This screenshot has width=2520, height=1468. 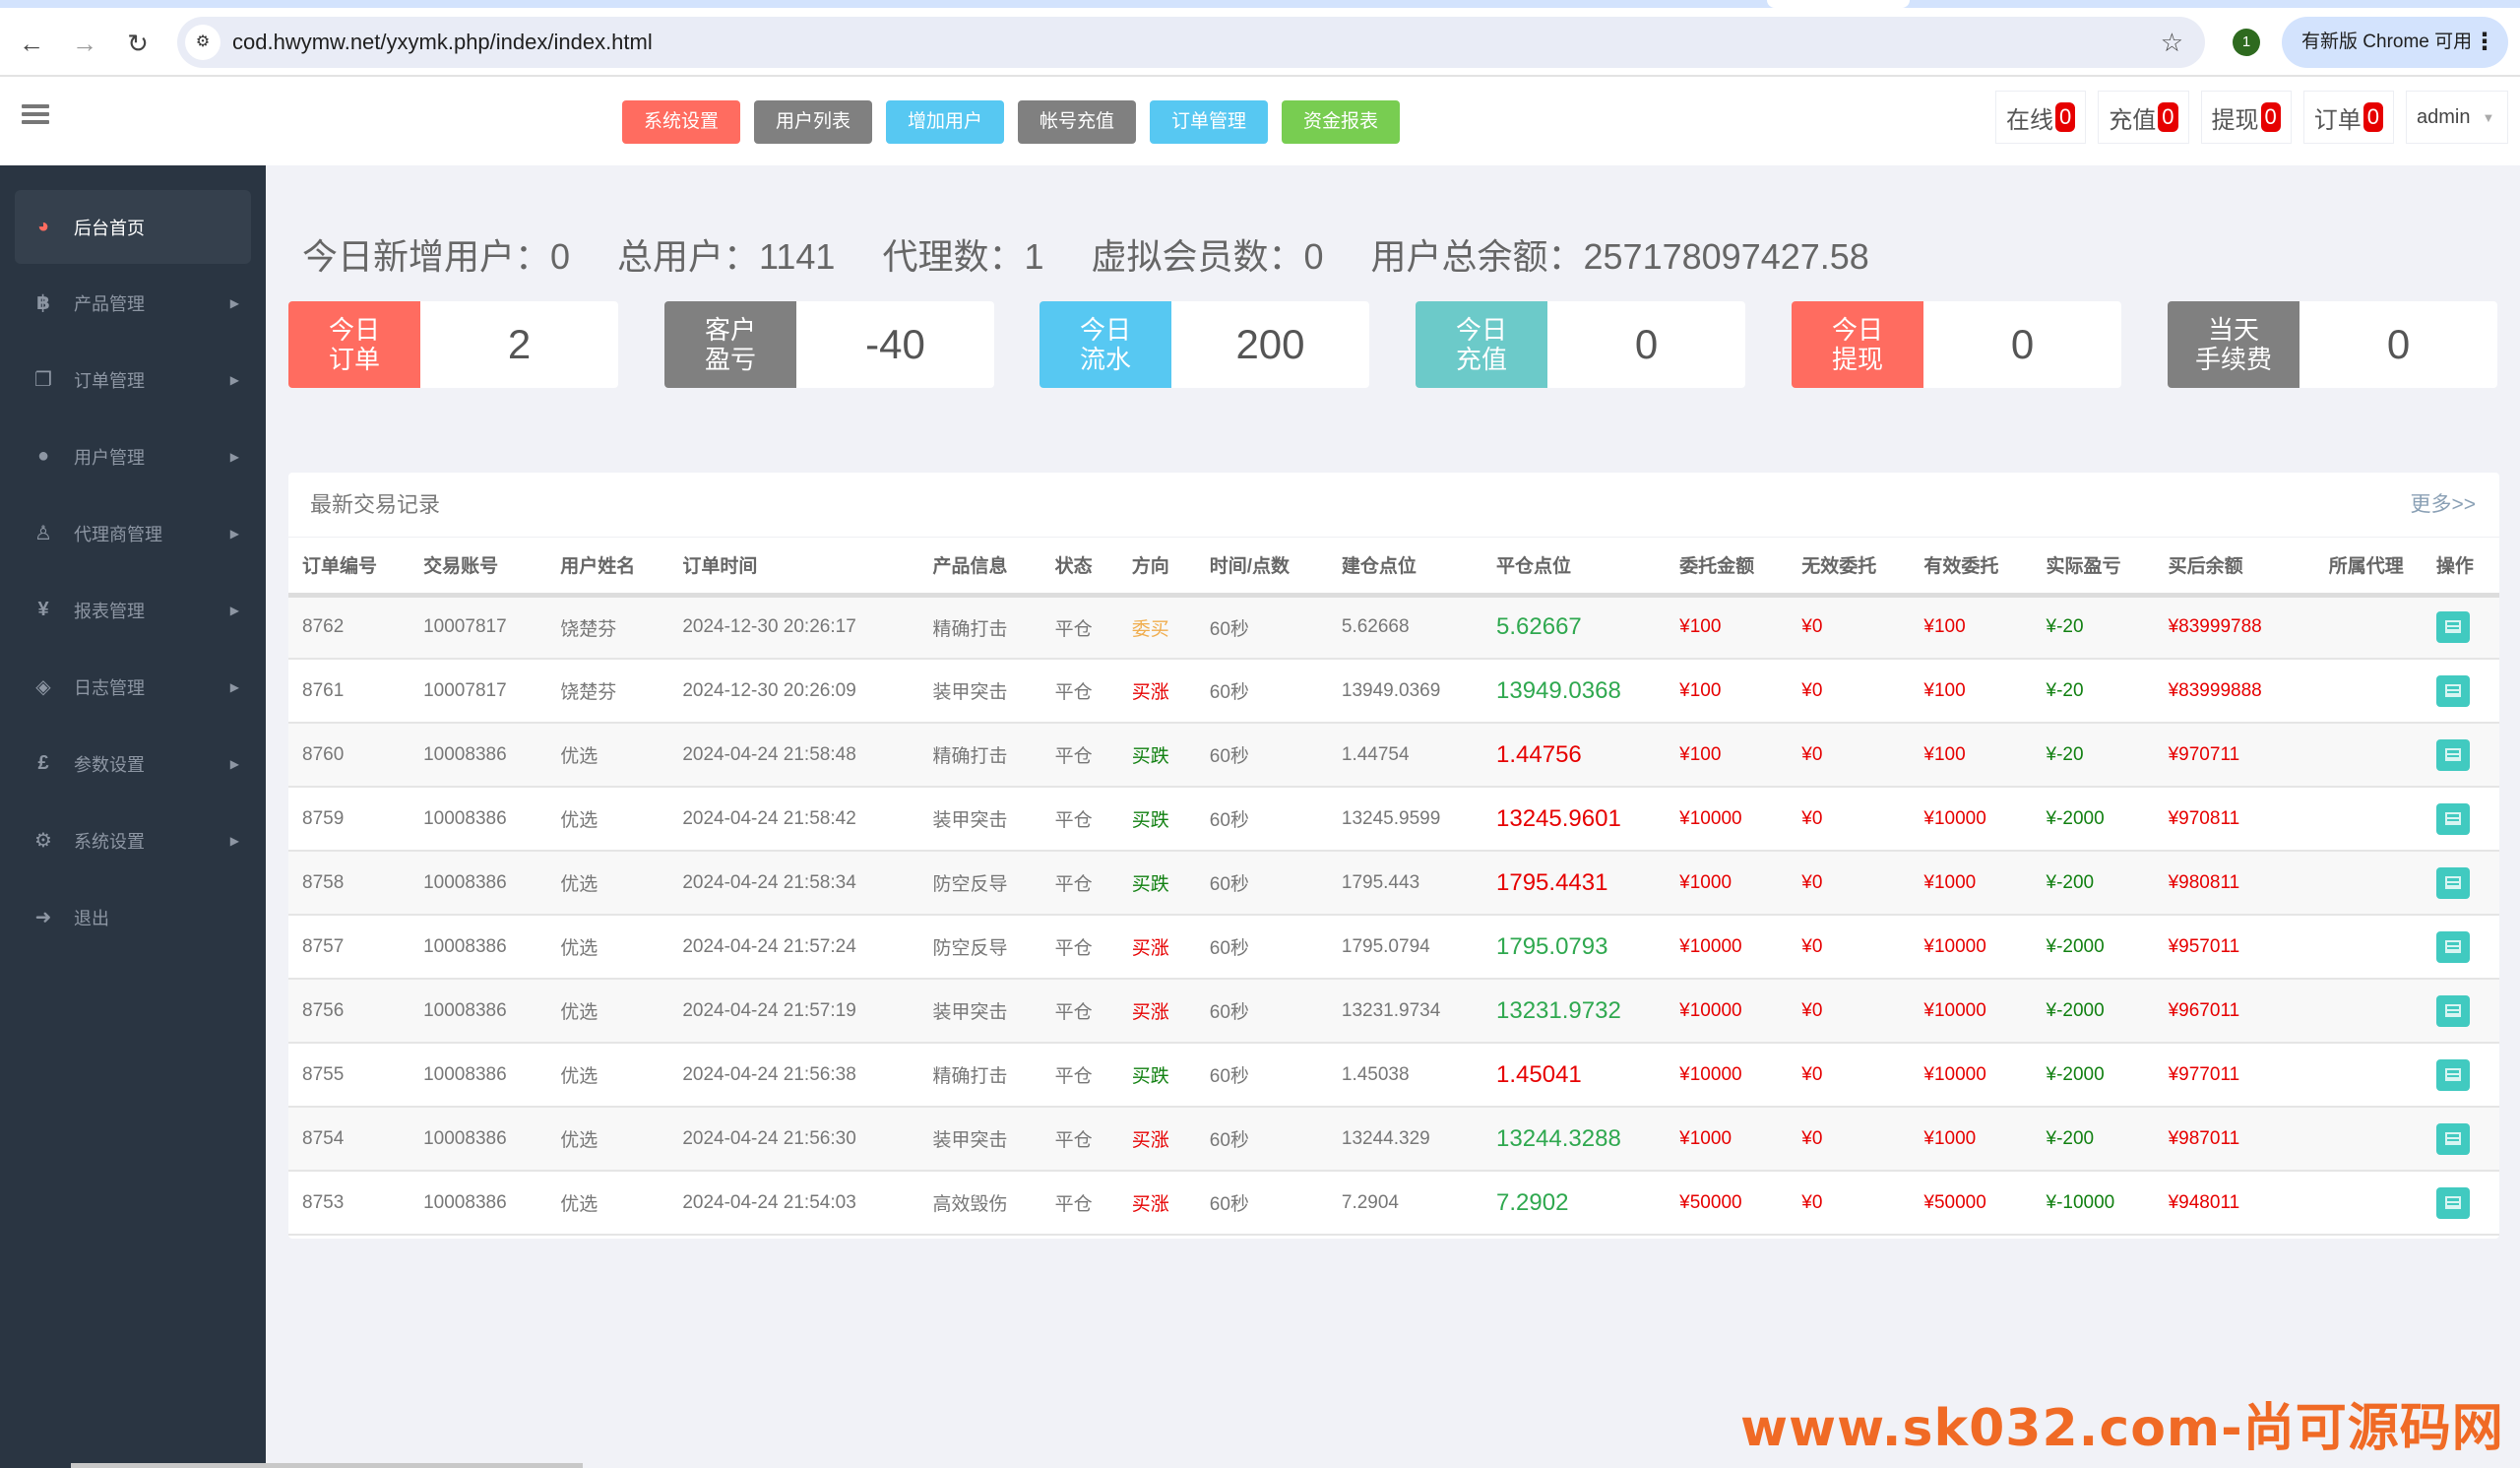 I want to click on yen-icon: ¥, so click(x=43, y=610).